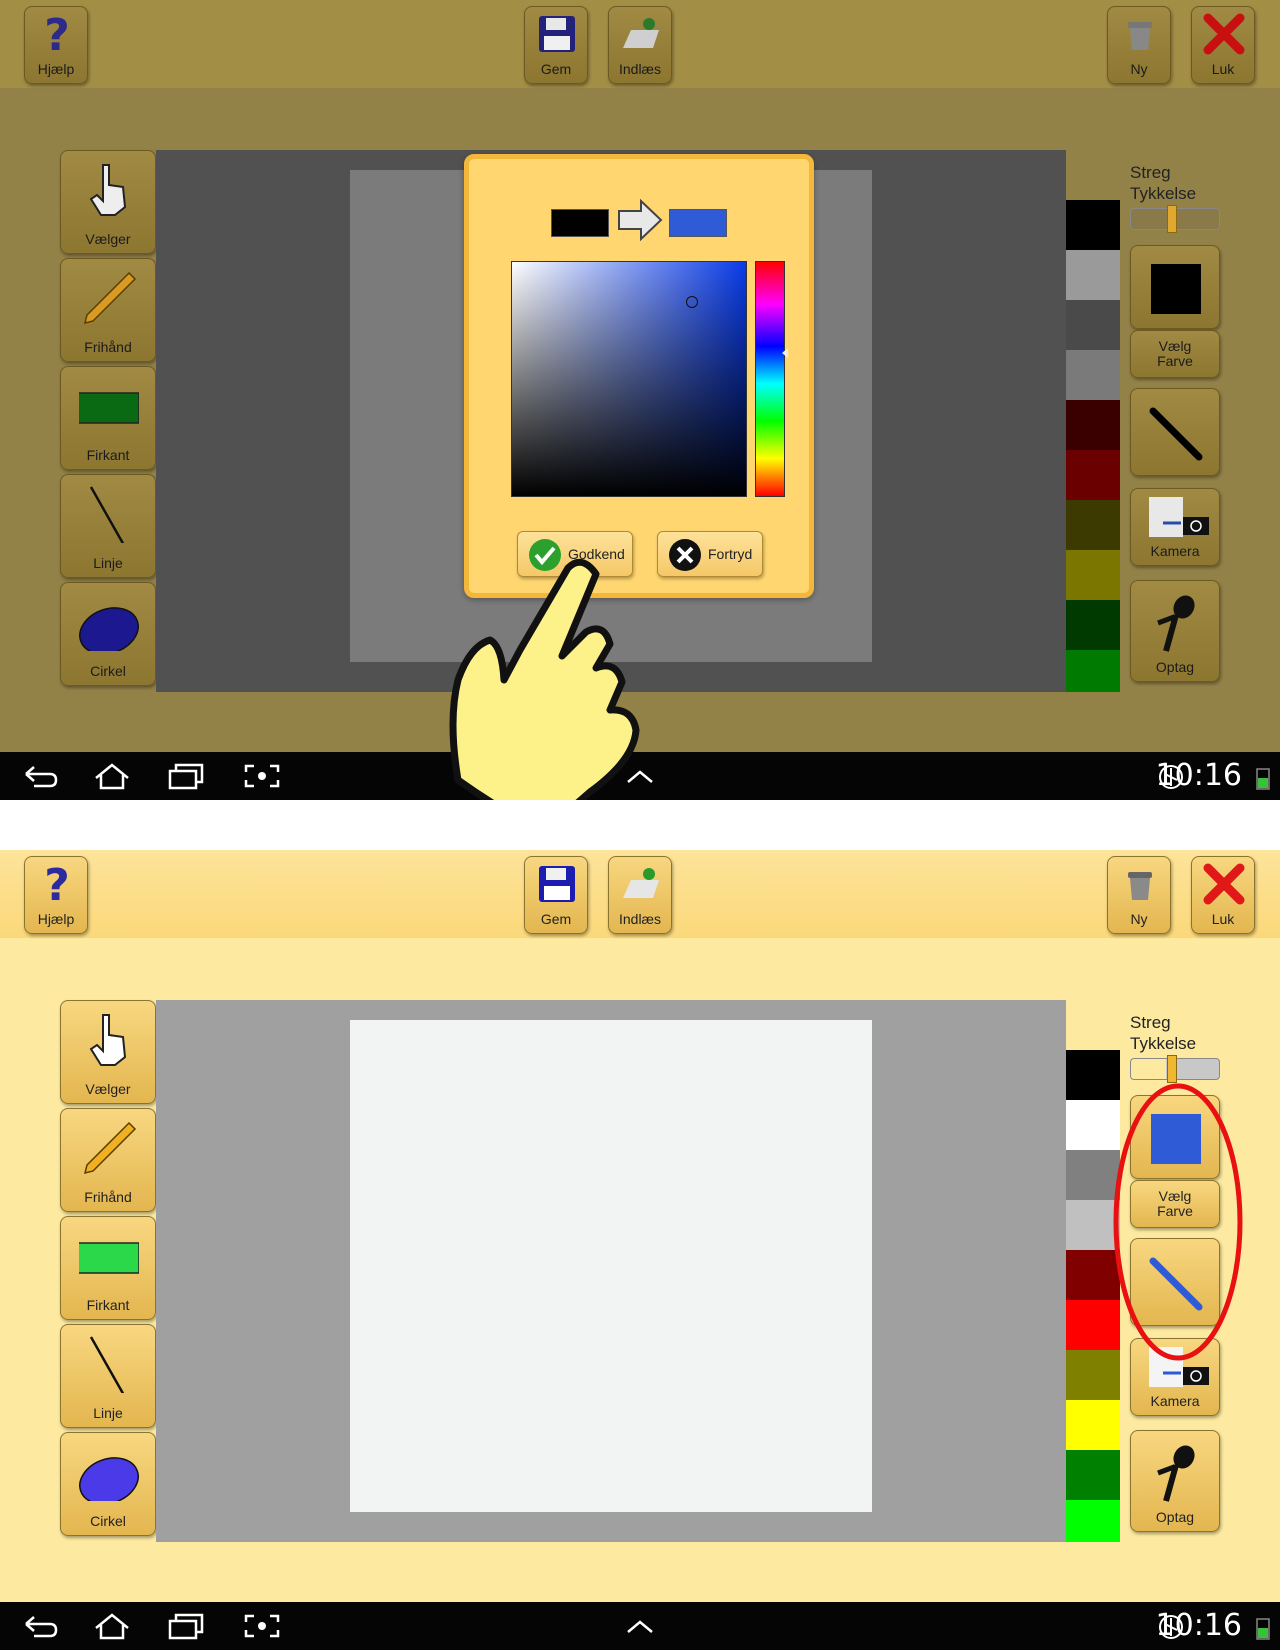  What do you see at coordinates (685, 555) in the screenshot?
I see `cancel-x-icon` at bounding box center [685, 555].